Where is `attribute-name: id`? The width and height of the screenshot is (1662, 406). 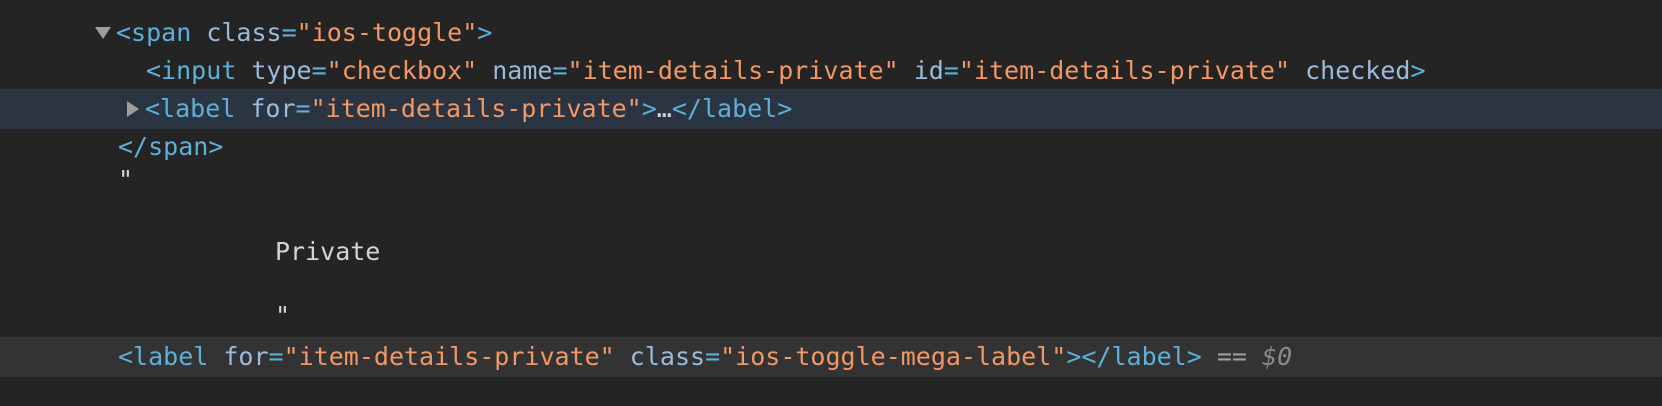 attribute-name: id is located at coordinates (928, 70).